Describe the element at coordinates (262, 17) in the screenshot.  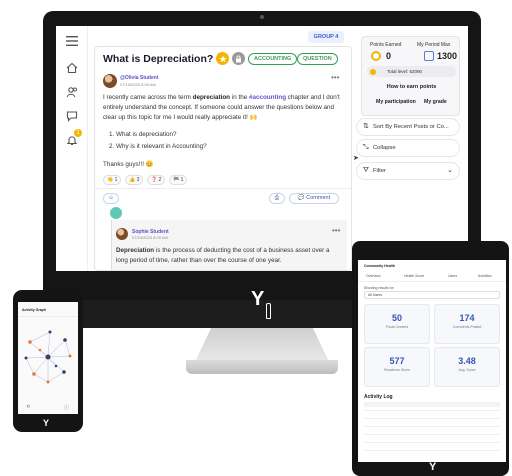
I see `camera-icon` at that location.